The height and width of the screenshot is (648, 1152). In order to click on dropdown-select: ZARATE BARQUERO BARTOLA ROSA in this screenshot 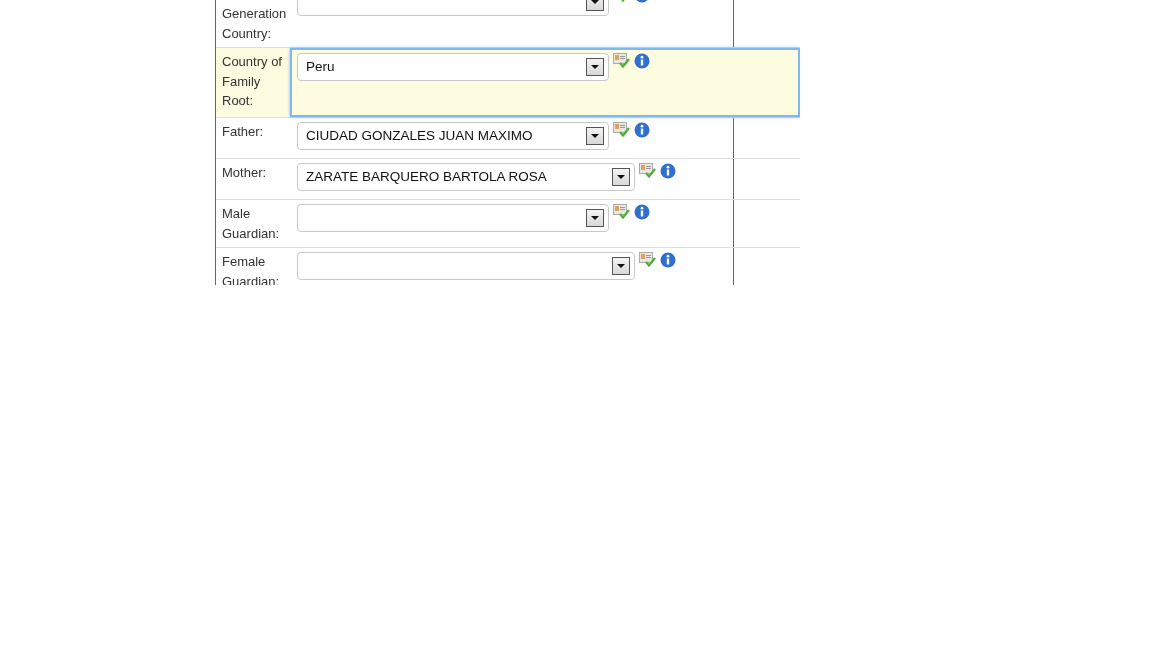, I will do `click(466, 177)`.